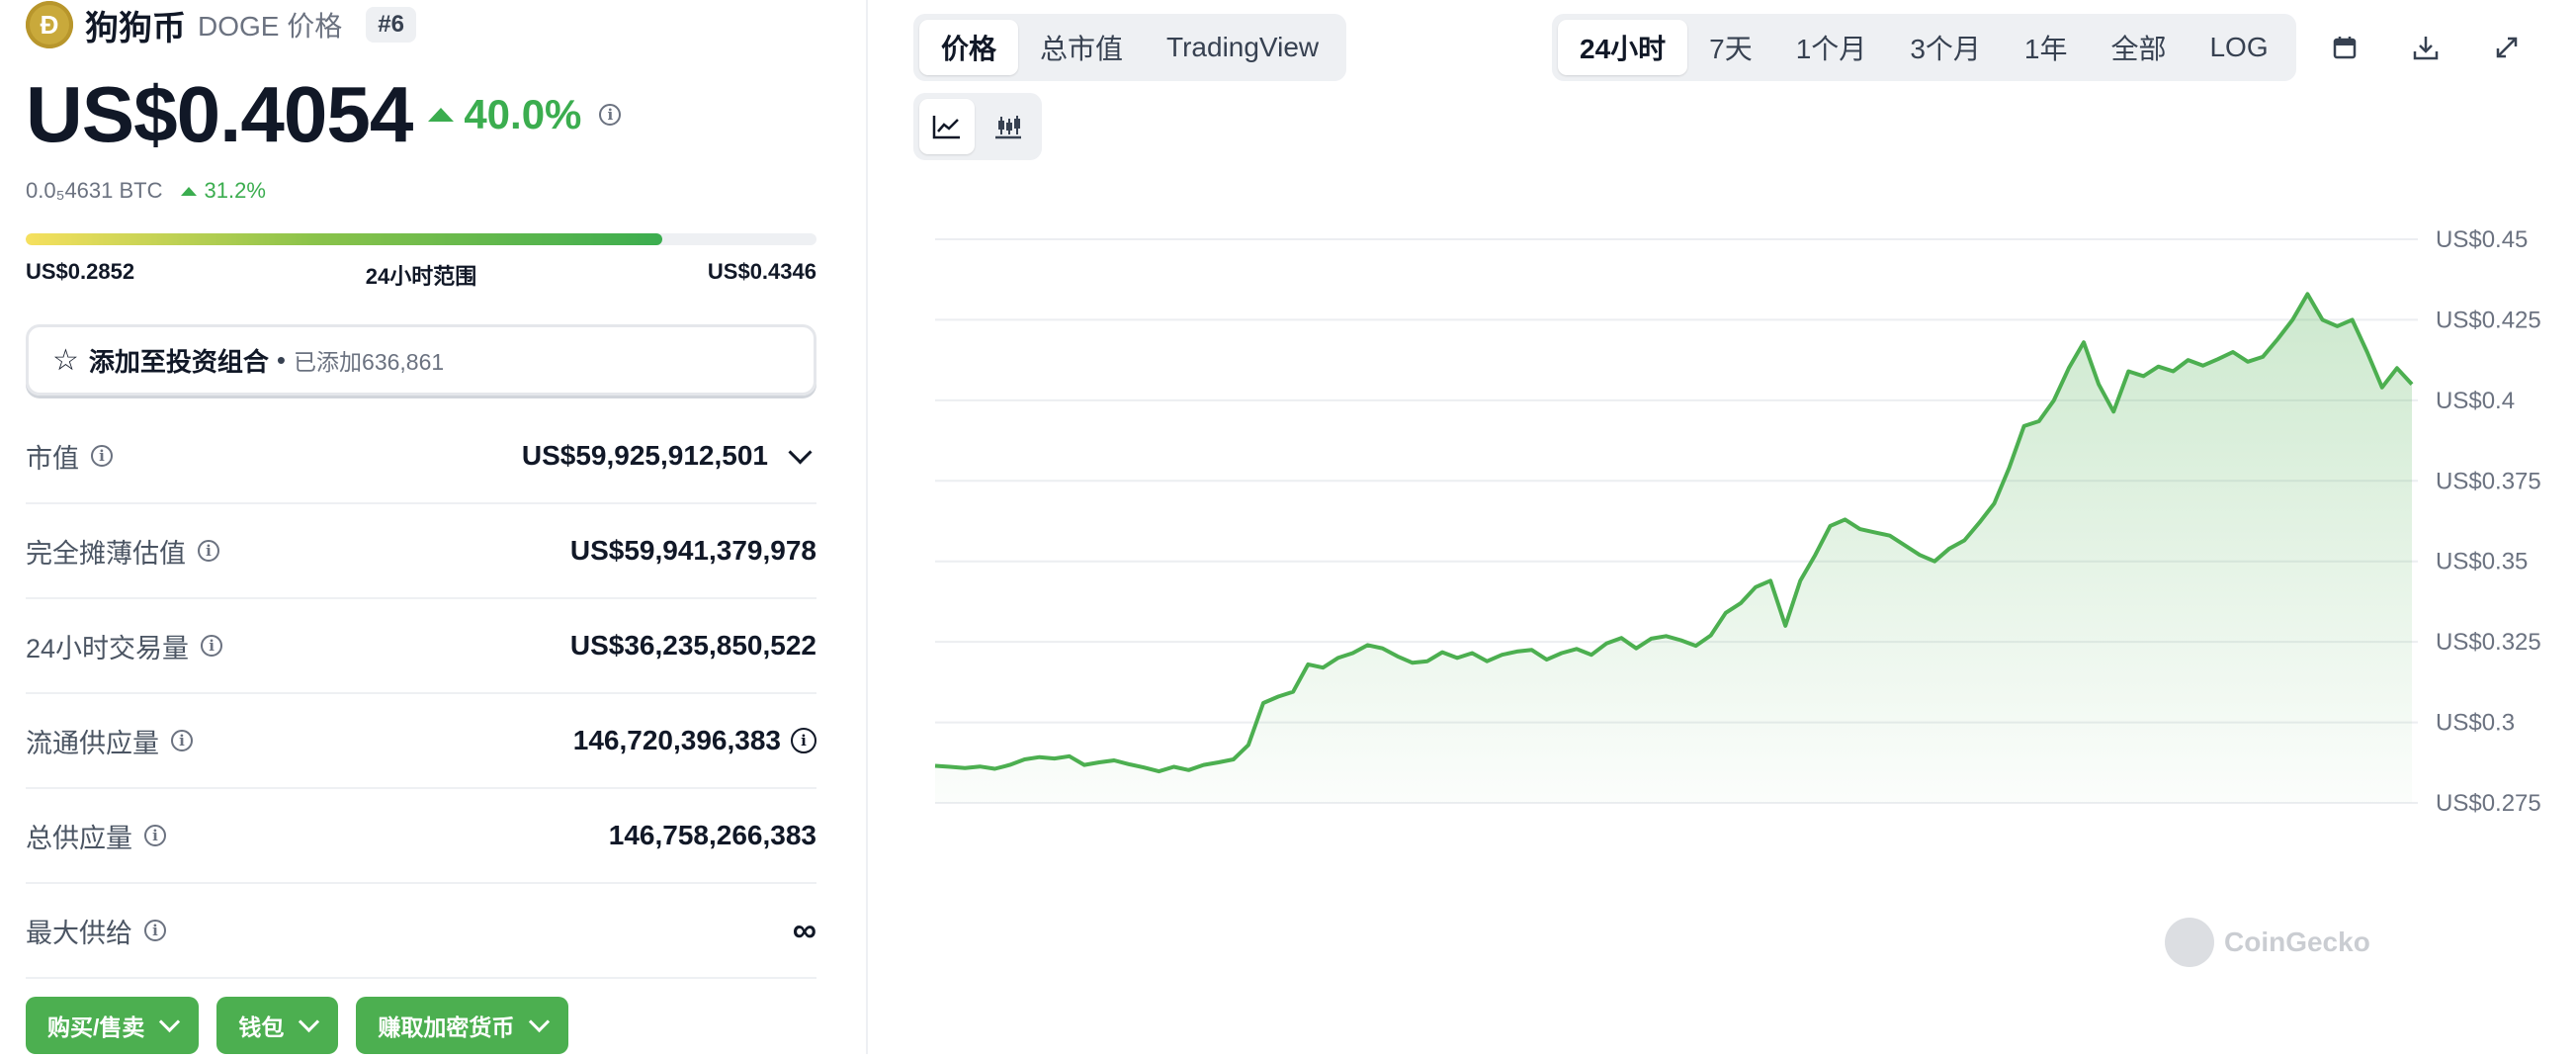 The width and height of the screenshot is (2576, 1059). Describe the element at coordinates (94, 191) in the screenshot. I see `btc-price: 0.0₅4631 BTC` at that location.